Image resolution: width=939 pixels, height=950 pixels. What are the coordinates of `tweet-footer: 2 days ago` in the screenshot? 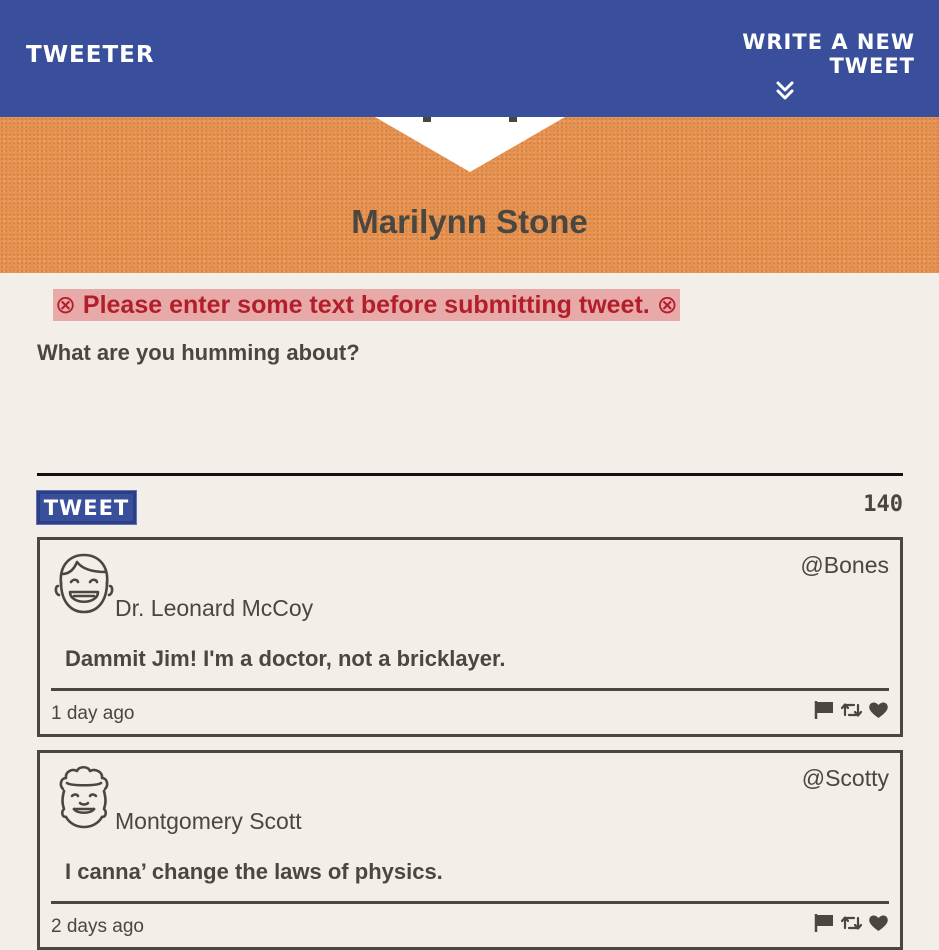 It's located at (470, 921).